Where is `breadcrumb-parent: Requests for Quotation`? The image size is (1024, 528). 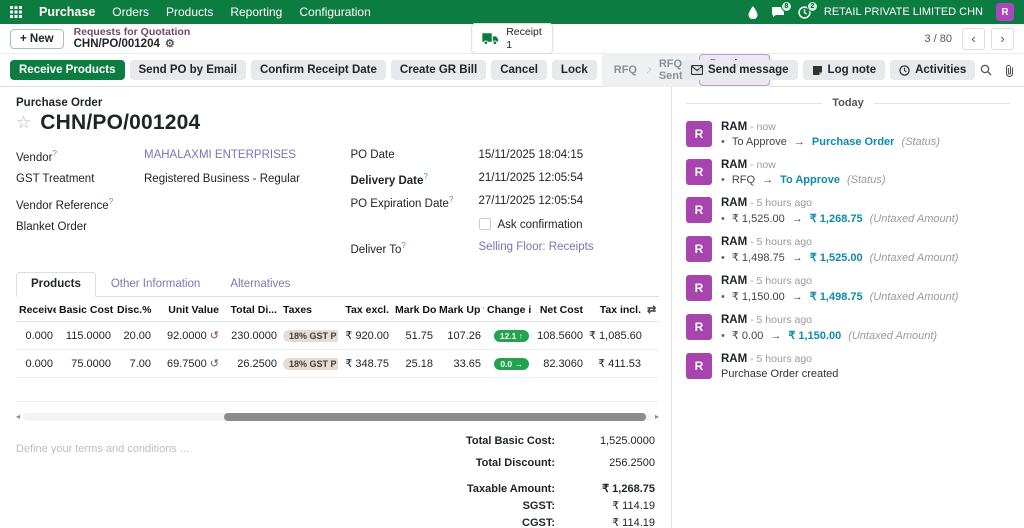 breadcrumb-parent: Requests for Quotation is located at coordinates (132, 32).